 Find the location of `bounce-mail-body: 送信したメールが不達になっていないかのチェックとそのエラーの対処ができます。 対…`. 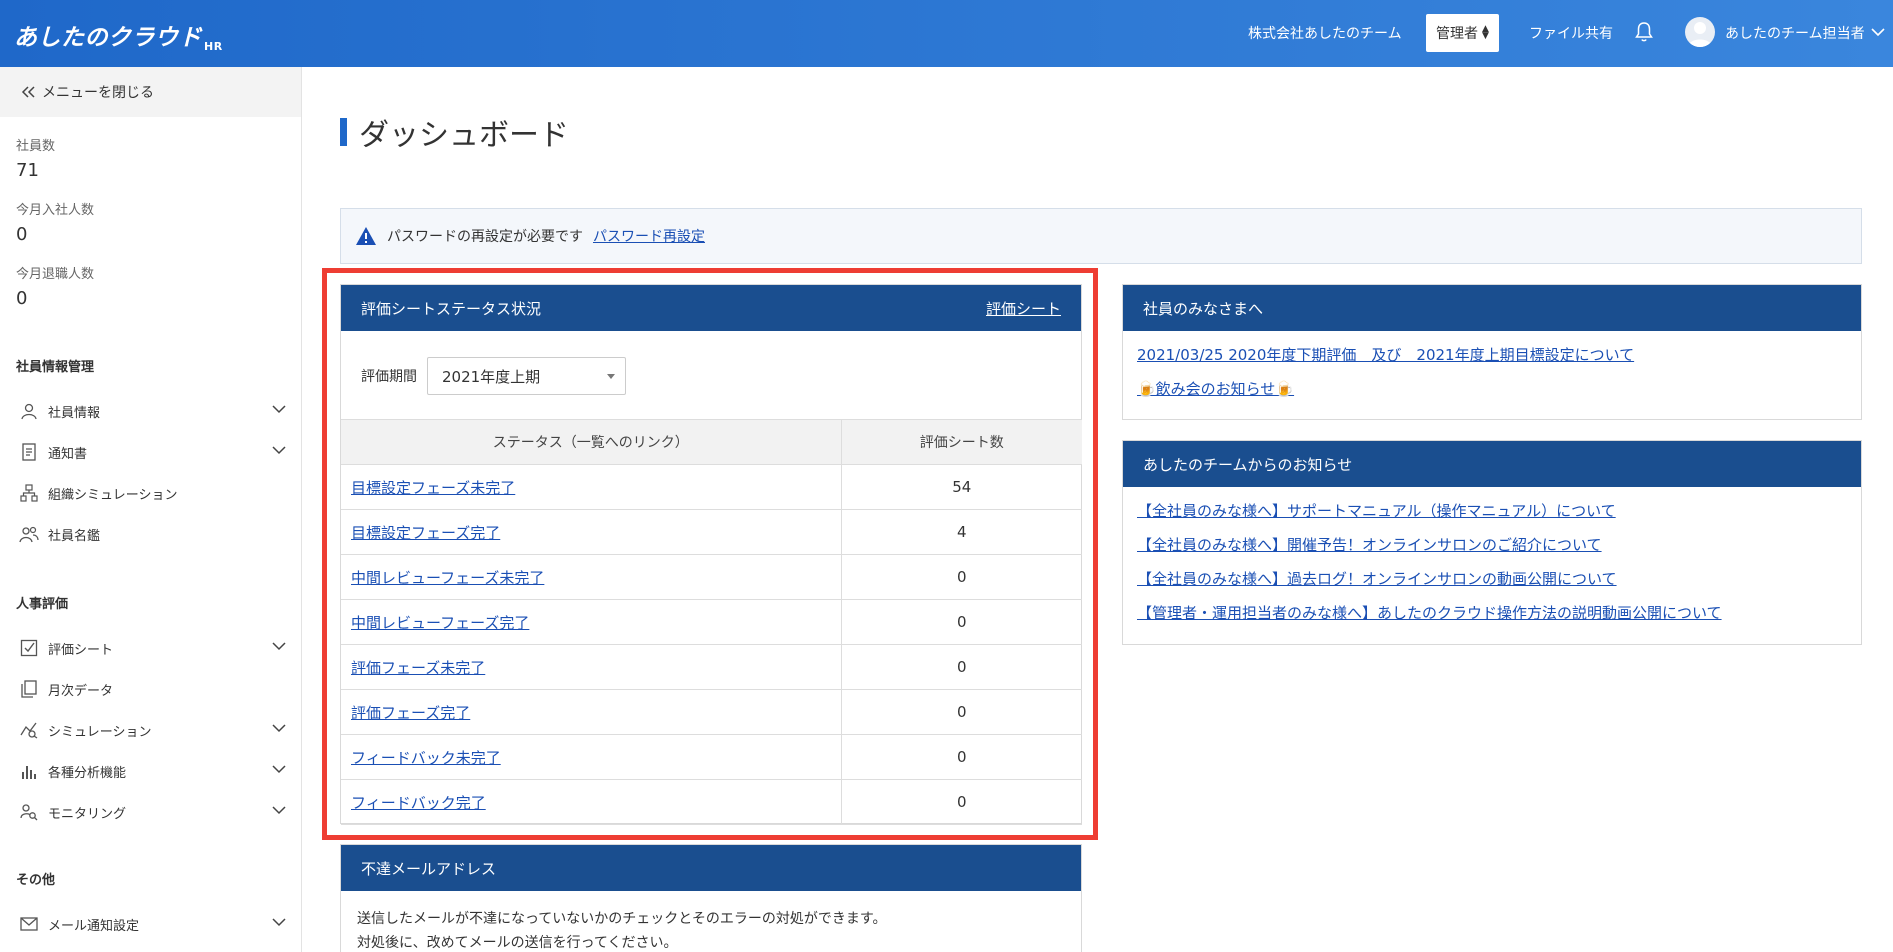

bounce-mail-body: 送信したメールが不達になっていないかのチェックとそのエラーの対処ができます。 対… is located at coordinates (711, 921).